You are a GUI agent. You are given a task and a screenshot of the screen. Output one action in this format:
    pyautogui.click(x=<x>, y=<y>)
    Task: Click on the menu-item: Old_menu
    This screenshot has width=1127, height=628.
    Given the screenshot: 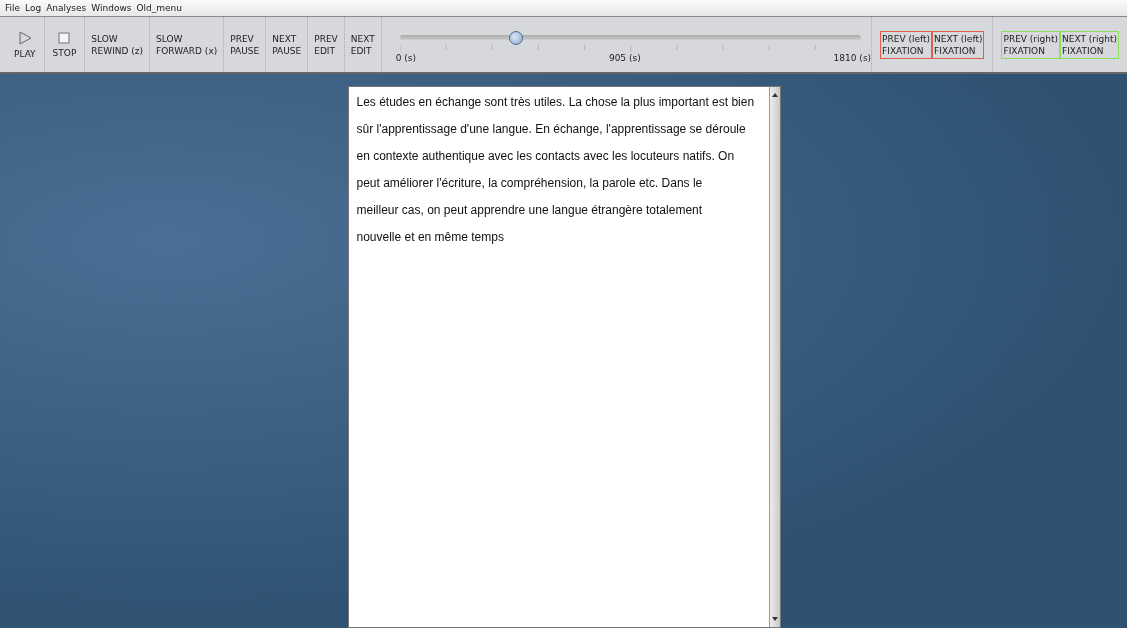 What is the action you would take?
    pyautogui.click(x=159, y=8)
    